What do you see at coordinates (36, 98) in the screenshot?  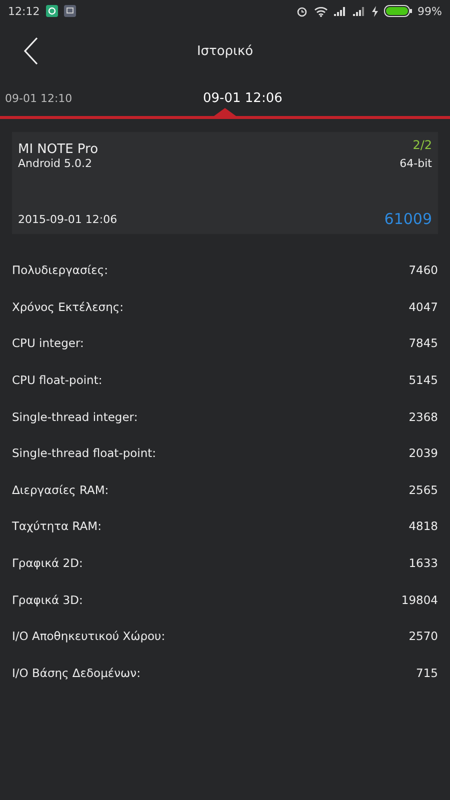 I see `date-tab: 09-01 12:10` at bounding box center [36, 98].